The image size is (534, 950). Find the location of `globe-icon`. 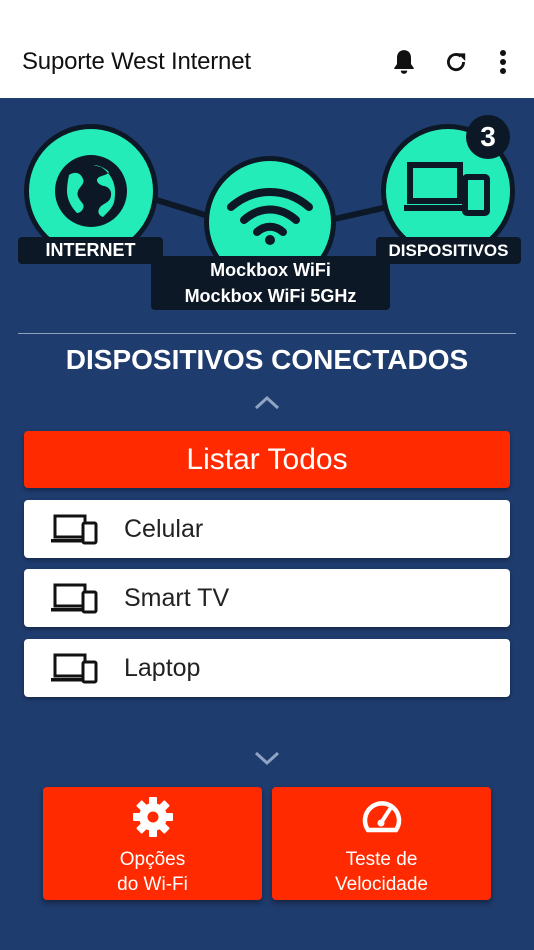

globe-icon is located at coordinates (91, 191).